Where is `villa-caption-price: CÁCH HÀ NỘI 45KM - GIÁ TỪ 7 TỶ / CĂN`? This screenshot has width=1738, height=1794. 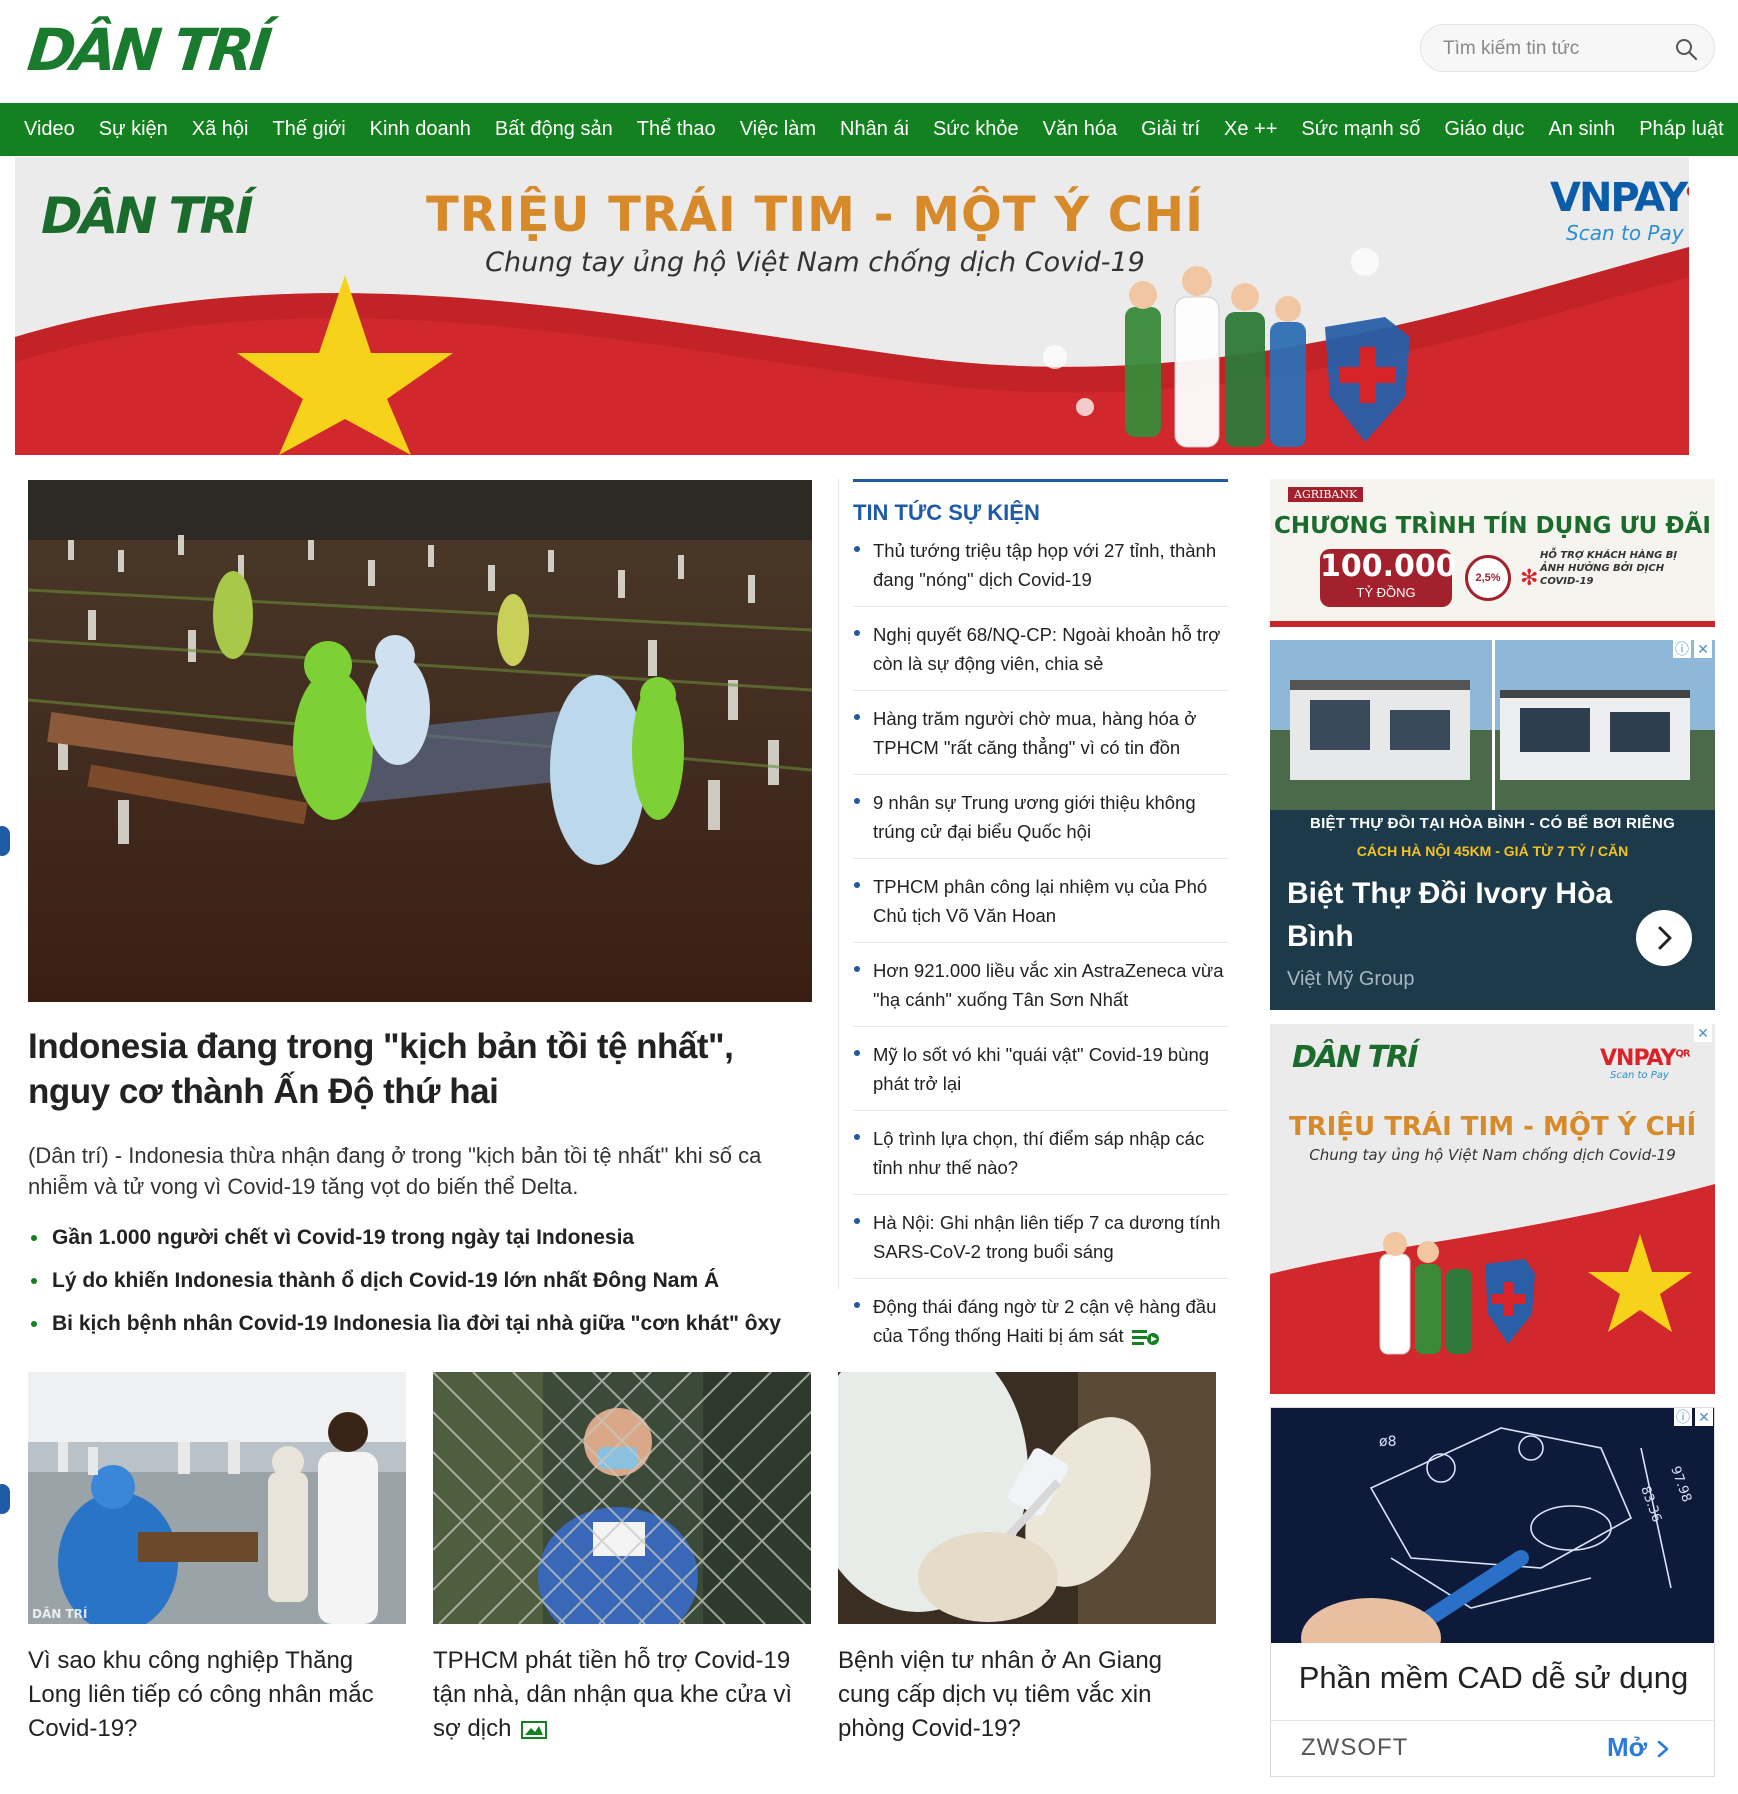
villa-caption-price: CÁCH HÀ NỘI 45KM - GIÁ TỪ 7 TỶ / CĂN is located at coordinates (1492, 851).